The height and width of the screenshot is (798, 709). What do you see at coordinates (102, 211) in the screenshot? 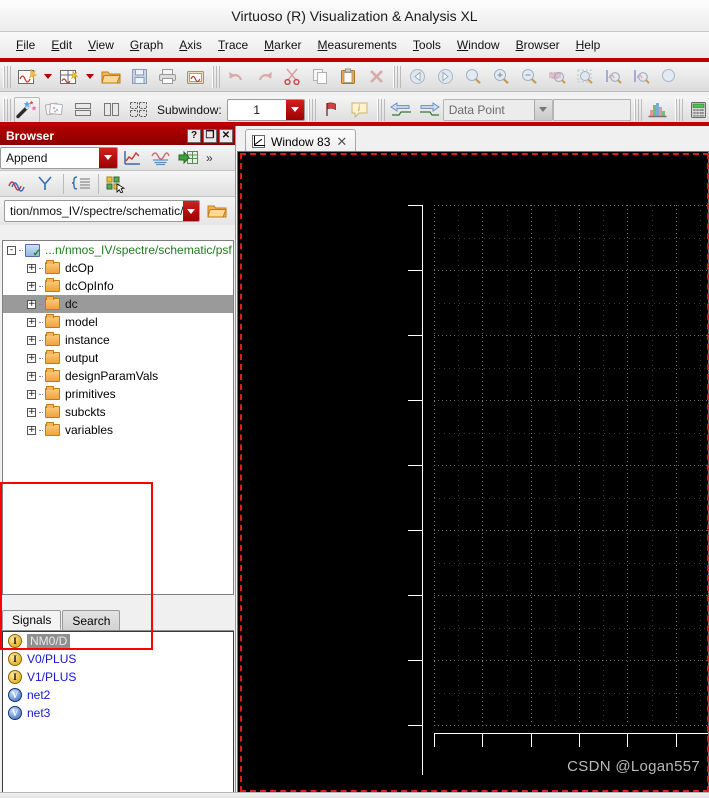
I see `results-path-combo: tion/nmos_IV/spectre/schematic/psf` at bounding box center [102, 211].